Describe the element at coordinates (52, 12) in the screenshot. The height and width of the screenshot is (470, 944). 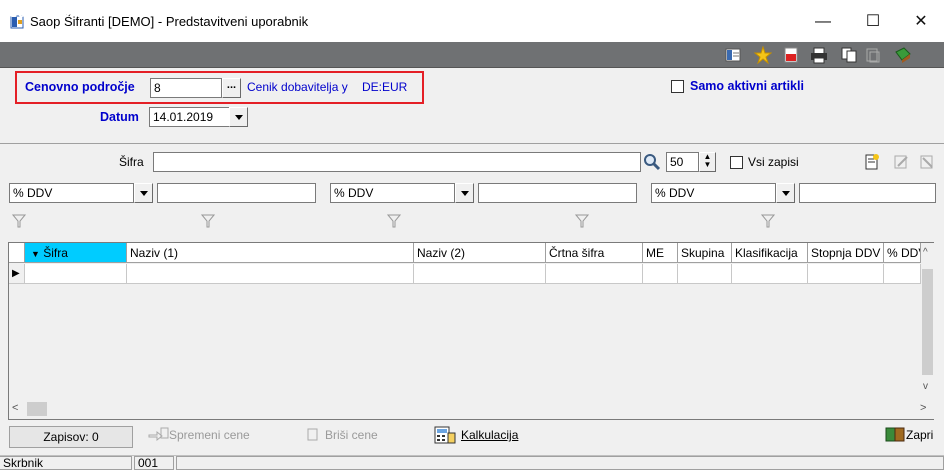
I see `form-title: Cenik artiklov` at that location.